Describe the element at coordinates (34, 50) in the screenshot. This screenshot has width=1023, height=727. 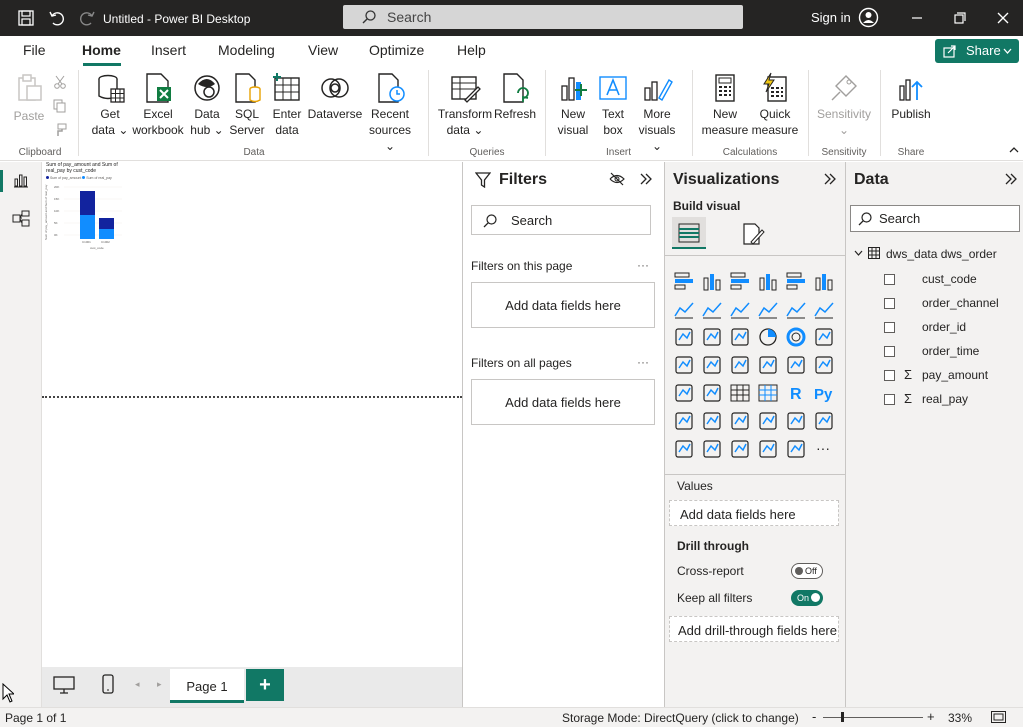
I see `menu-file: File` at that location.